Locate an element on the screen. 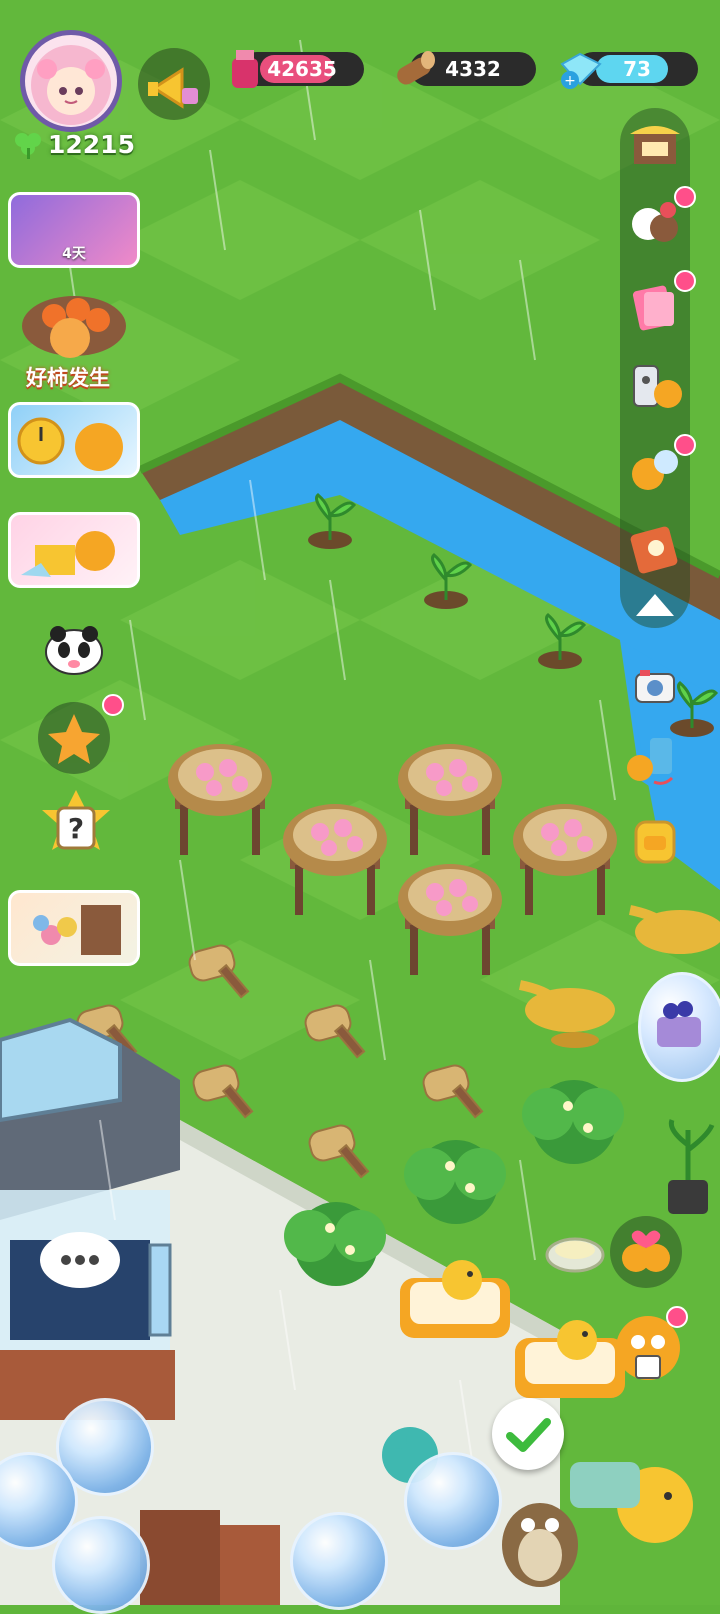 Image resolution: width=720 pixels, height=1614 pixels. triangle-up-icon is located at coordinates (655, 605).